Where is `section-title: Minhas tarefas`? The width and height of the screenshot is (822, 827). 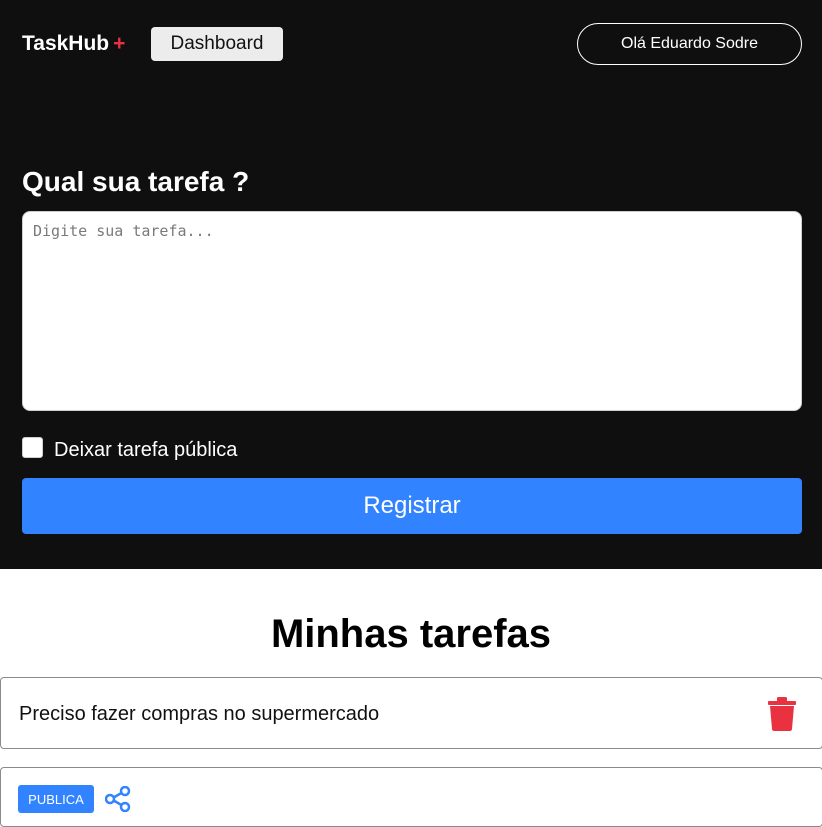
section-title: Minhas tarefas is located at coordinates (411, 634).